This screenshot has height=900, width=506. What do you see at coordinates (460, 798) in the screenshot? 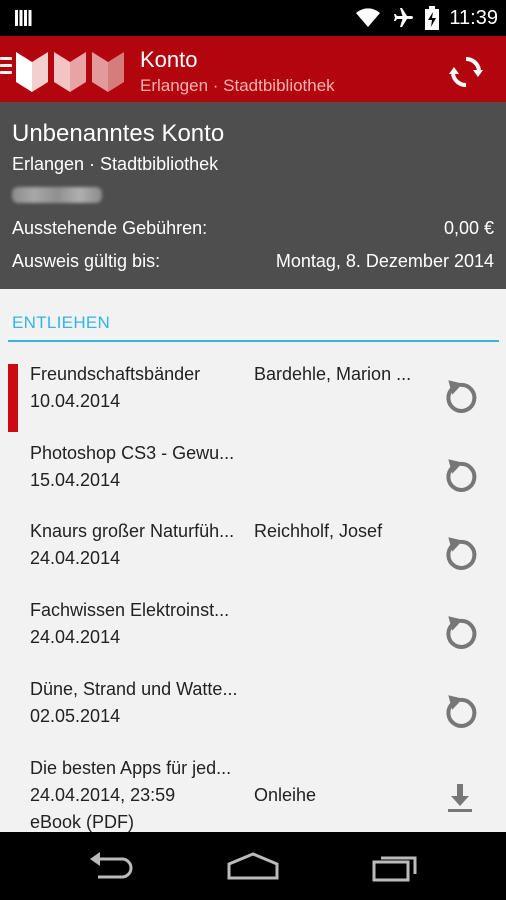
I see `download-icon` at bounding box center [460, 798].